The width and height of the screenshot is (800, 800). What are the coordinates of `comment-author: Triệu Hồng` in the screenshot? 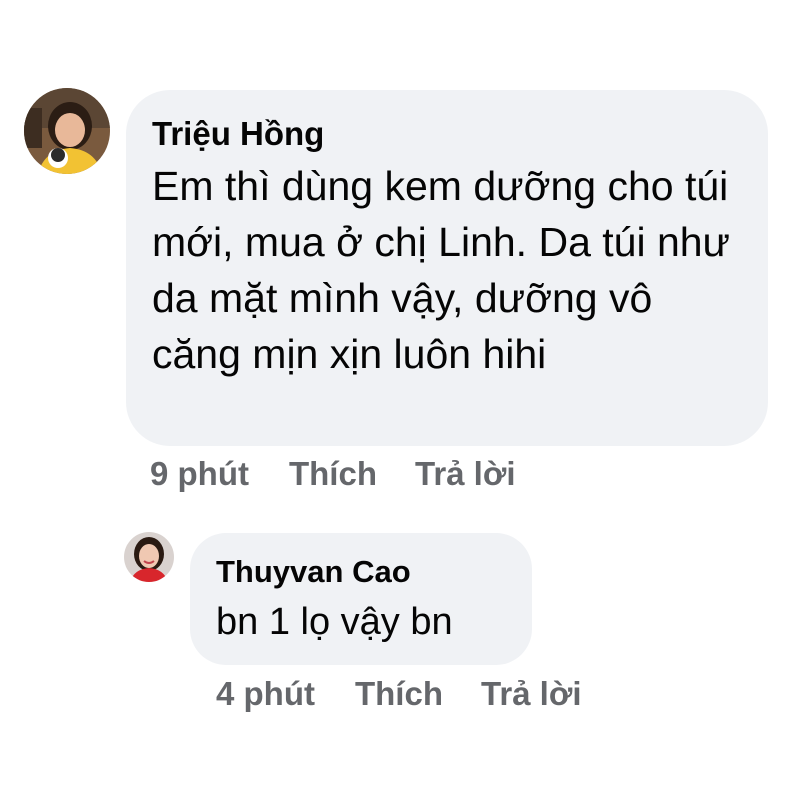 It's located at (448, 134).